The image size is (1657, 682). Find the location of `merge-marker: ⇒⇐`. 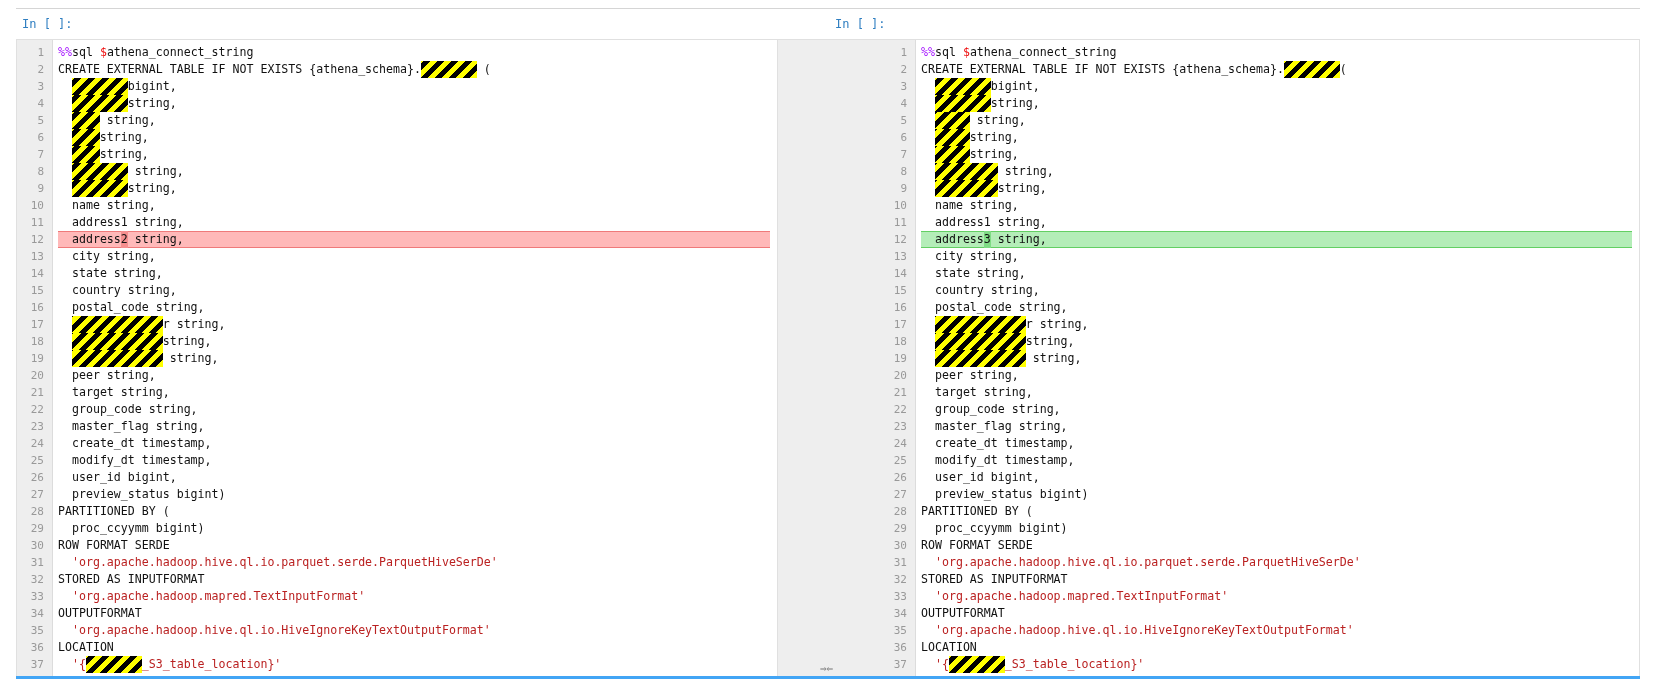

merge-marker: ⇒⇐ is located at coordinates (826, 668).